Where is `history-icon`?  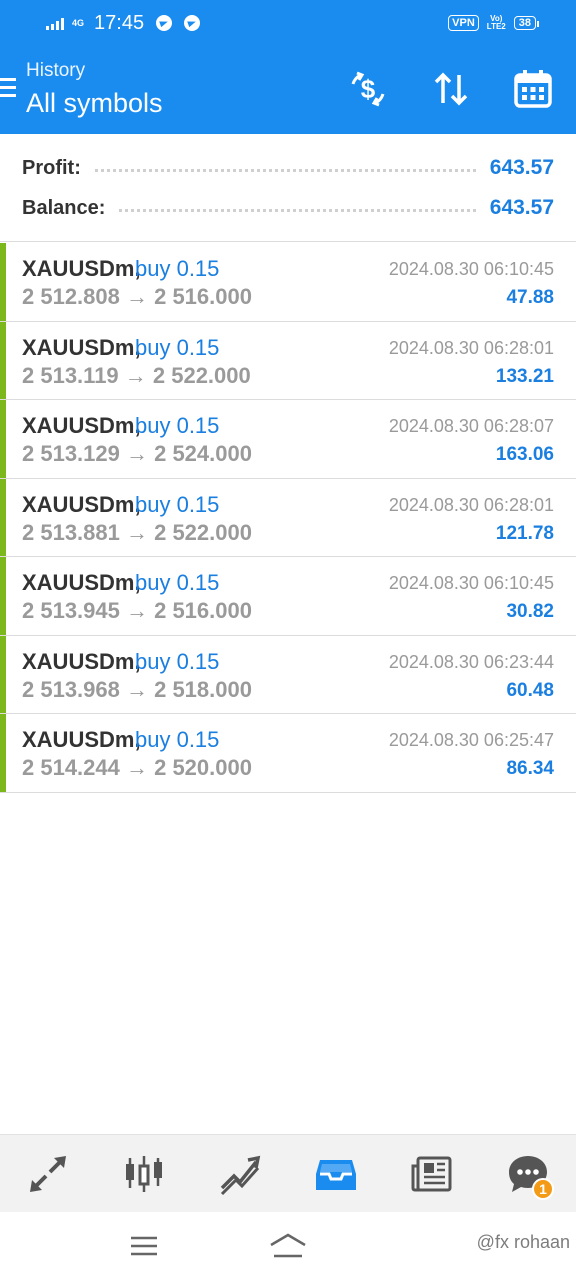 history-icon is located at coordinates (336, 1174).